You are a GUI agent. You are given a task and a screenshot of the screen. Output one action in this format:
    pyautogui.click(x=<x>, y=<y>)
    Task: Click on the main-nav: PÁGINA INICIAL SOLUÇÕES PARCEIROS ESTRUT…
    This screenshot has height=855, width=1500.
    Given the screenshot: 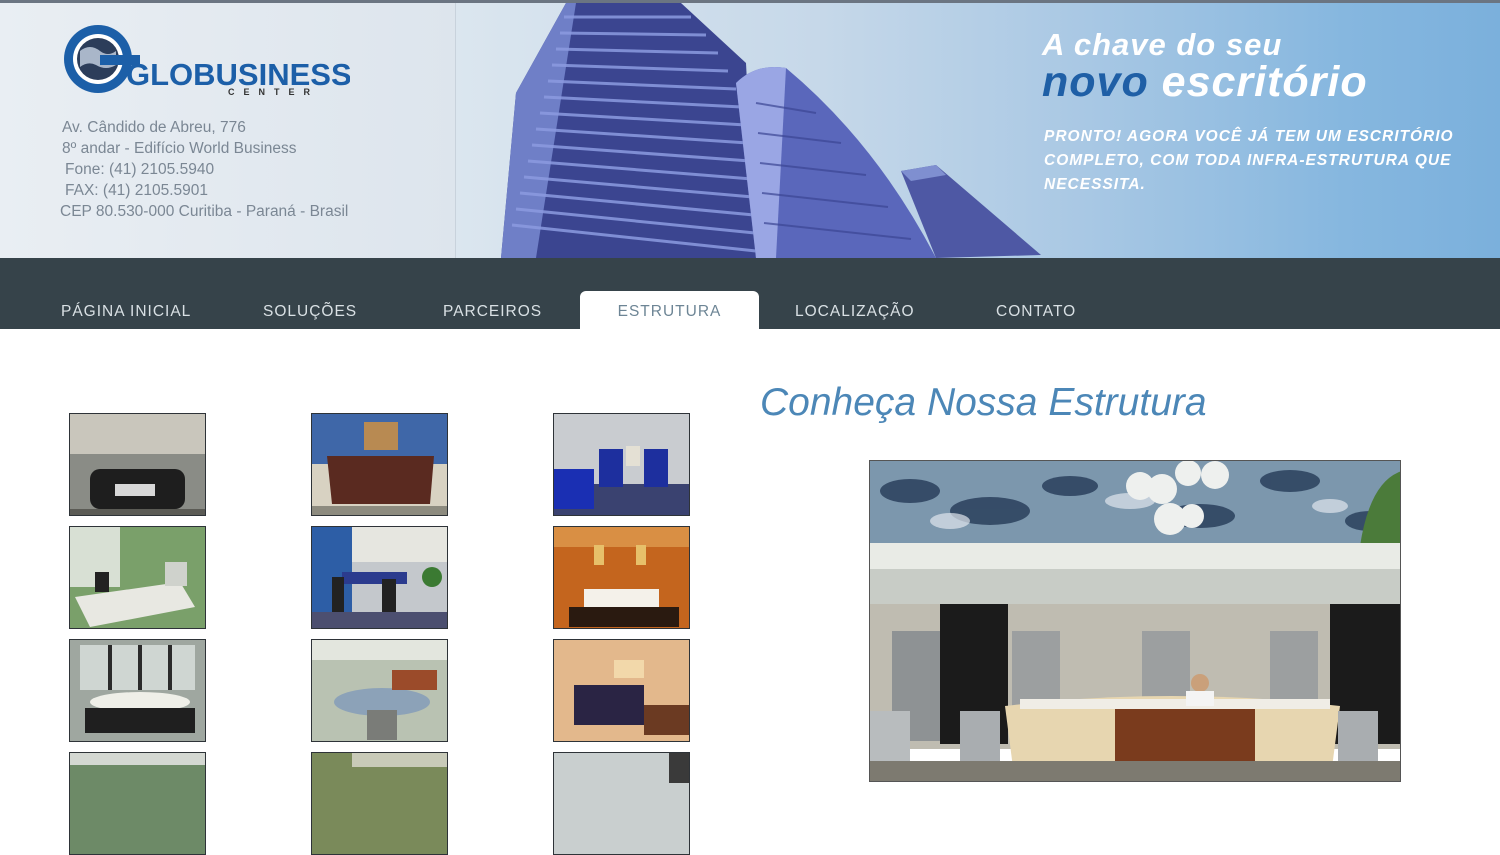 What is the action you would take?
    pyautogui.click(x=750, y=293)
    